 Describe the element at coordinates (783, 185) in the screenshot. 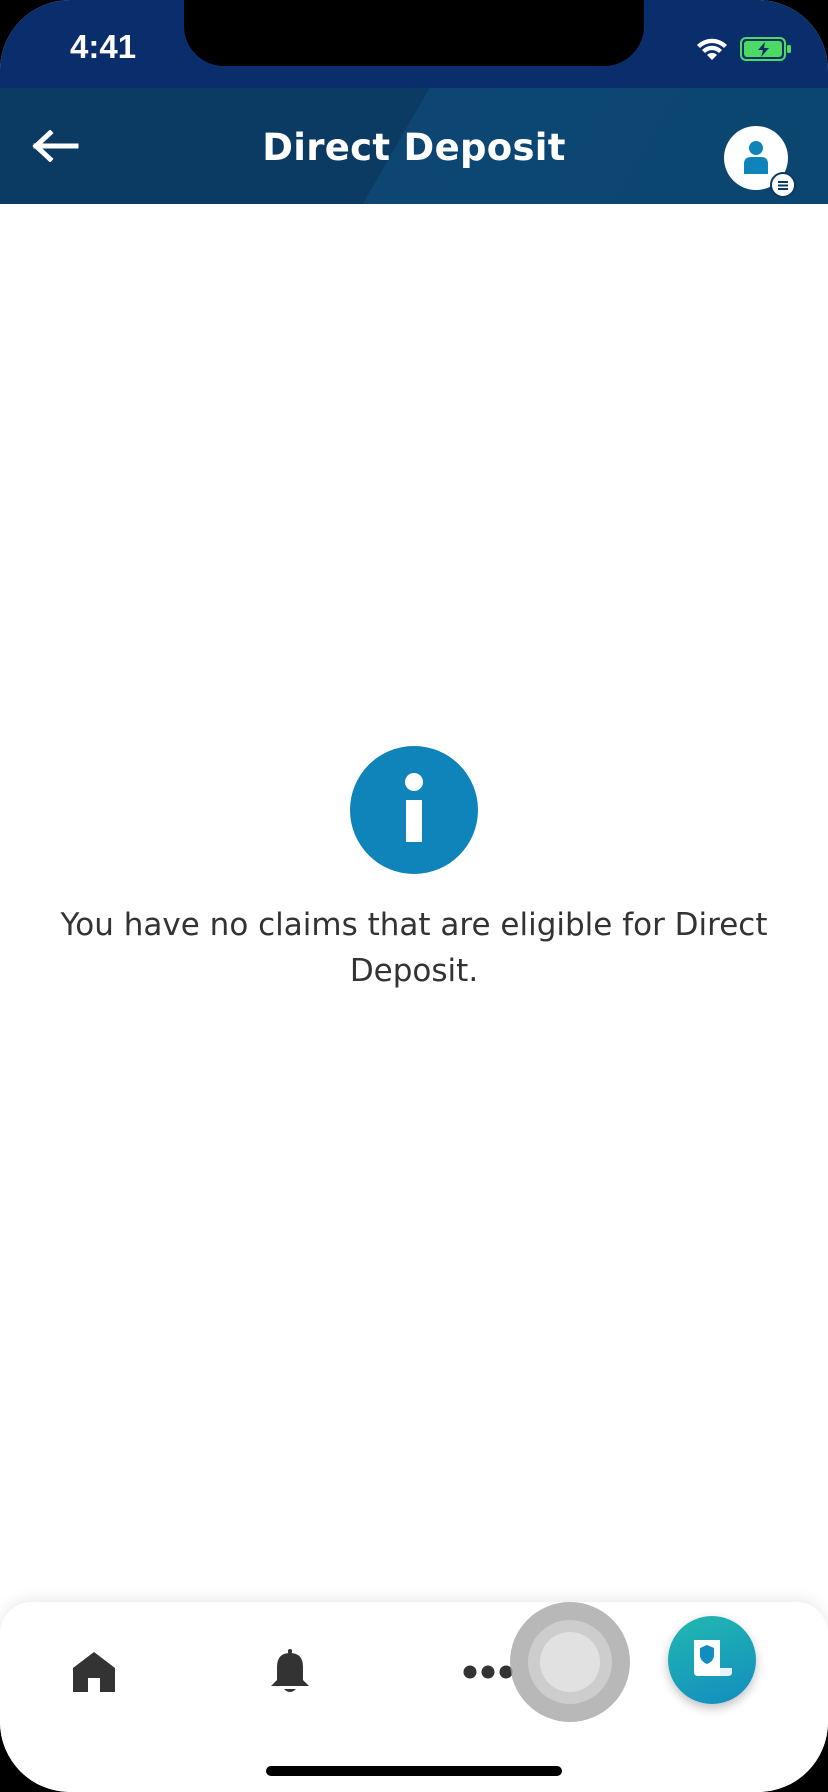

I see `menu-badge-icon` at that location.